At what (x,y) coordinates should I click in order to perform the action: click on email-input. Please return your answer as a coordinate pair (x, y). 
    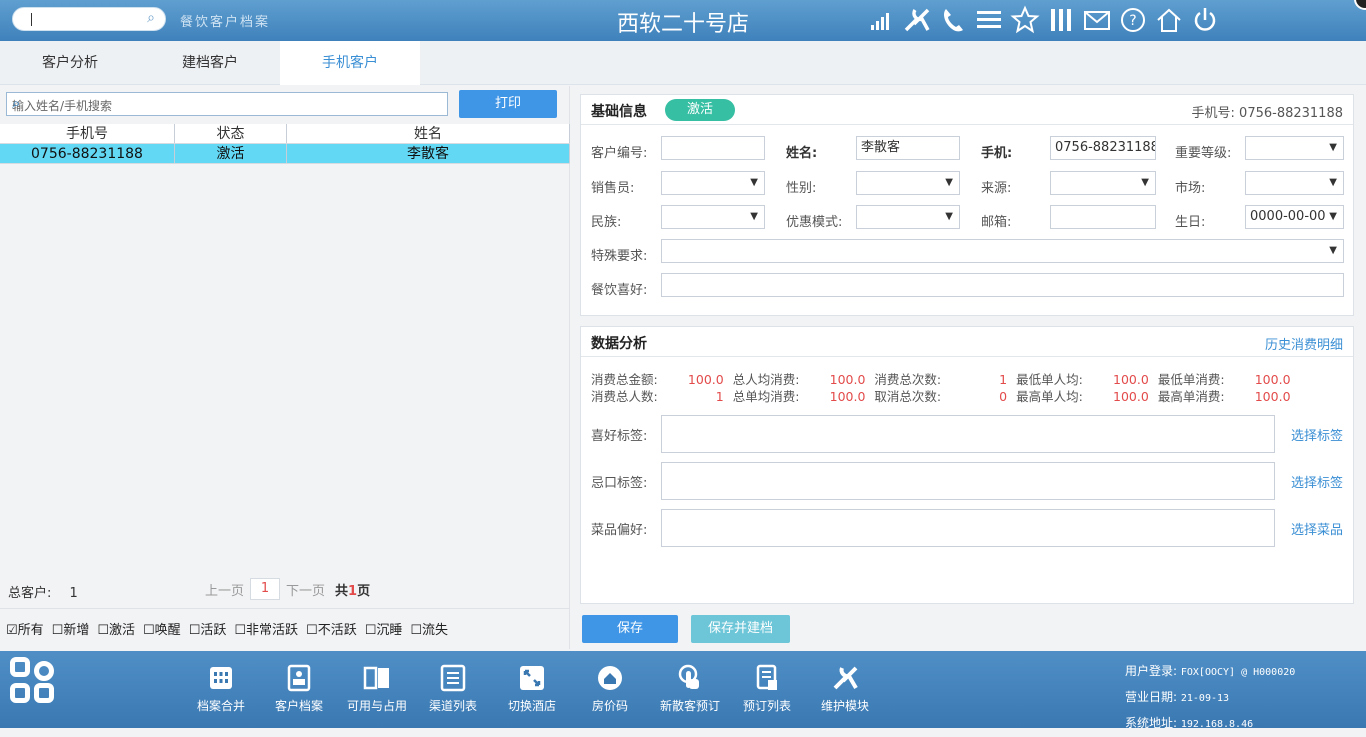
    Looking at the image, I should click on (1103, 217).